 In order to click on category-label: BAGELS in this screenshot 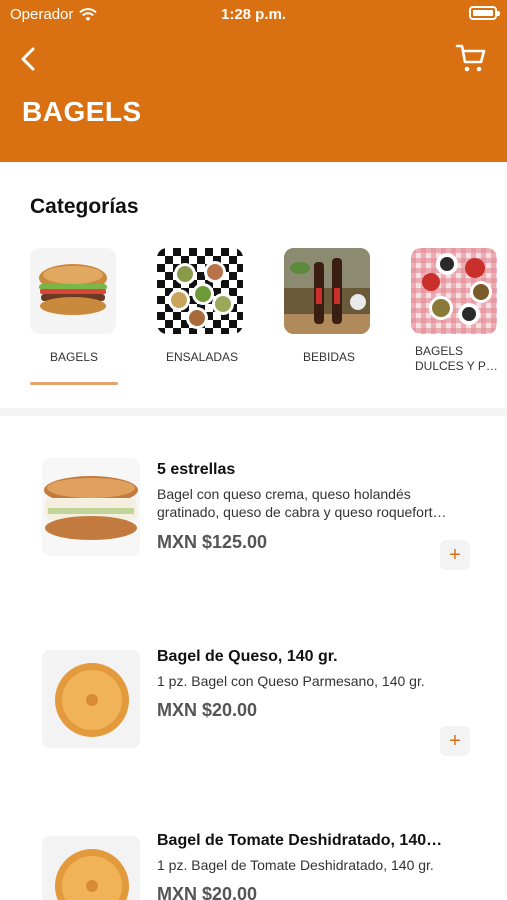, I will do `click(74, 357)`.